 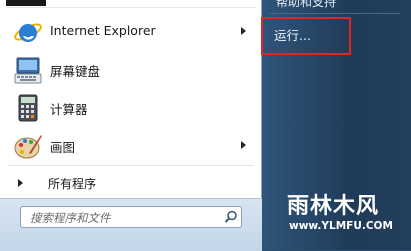 I want to click on paint-icon, so click(x=28, y=147).